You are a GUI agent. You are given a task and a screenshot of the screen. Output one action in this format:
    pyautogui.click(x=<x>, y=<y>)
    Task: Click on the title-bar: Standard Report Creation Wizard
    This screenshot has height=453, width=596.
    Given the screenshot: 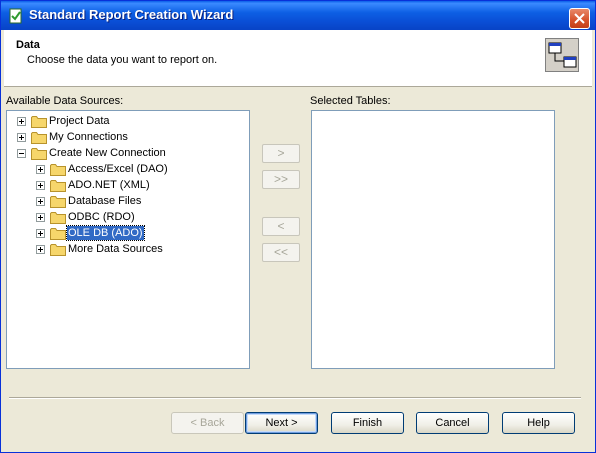 What is the action you would take?
    pyautogui.click(x=298, y=15)
    